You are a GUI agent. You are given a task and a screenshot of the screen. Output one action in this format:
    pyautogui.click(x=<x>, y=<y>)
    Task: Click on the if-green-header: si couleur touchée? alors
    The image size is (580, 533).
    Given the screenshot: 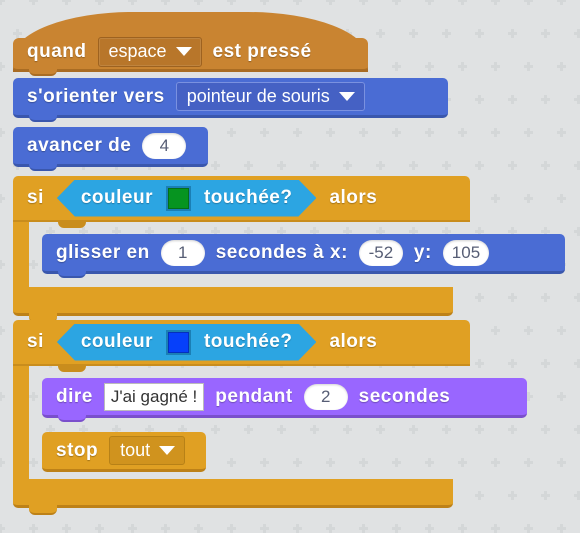 What is the action you would take?
    pyautogui.click(x=241, y=199)
    